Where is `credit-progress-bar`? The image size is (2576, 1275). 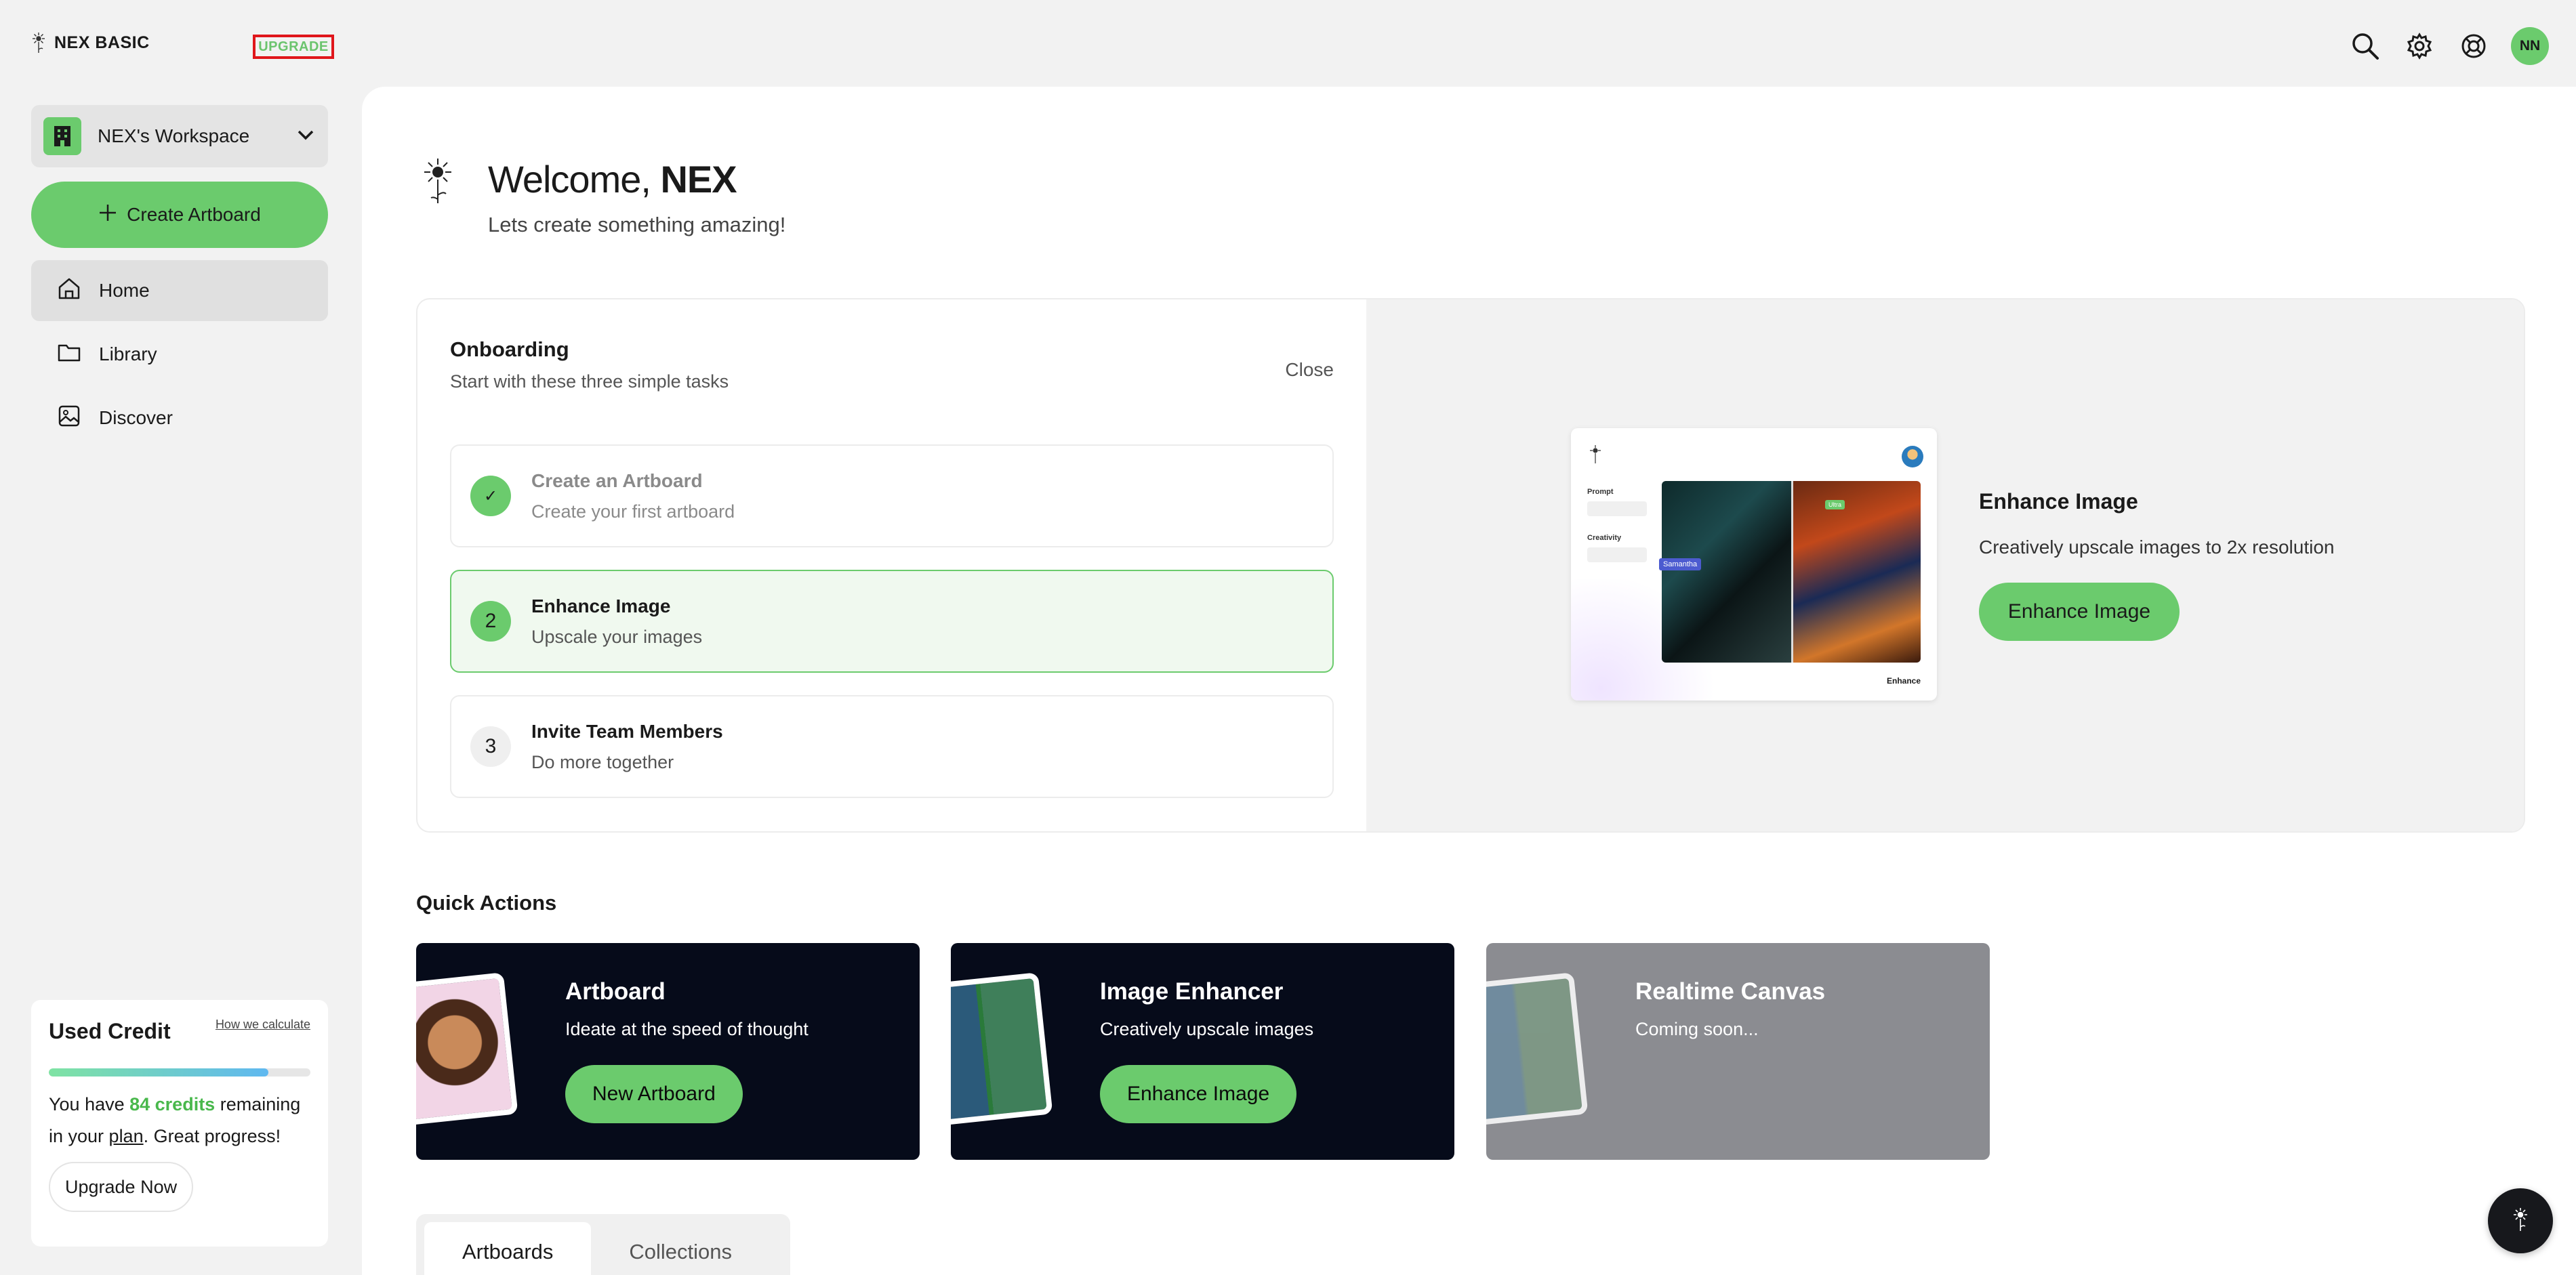 credit-progress-bar is located at coordinates (180, 1072).